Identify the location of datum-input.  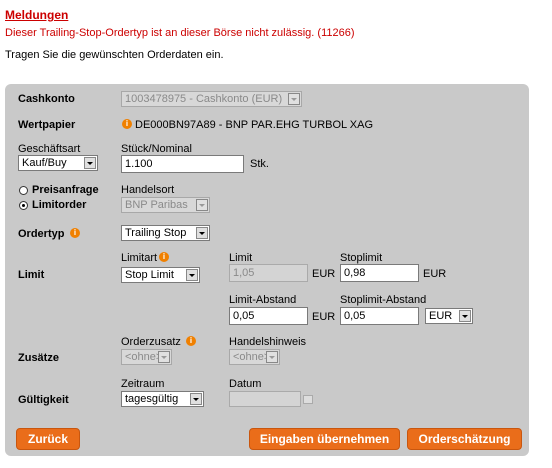
(265, 399).